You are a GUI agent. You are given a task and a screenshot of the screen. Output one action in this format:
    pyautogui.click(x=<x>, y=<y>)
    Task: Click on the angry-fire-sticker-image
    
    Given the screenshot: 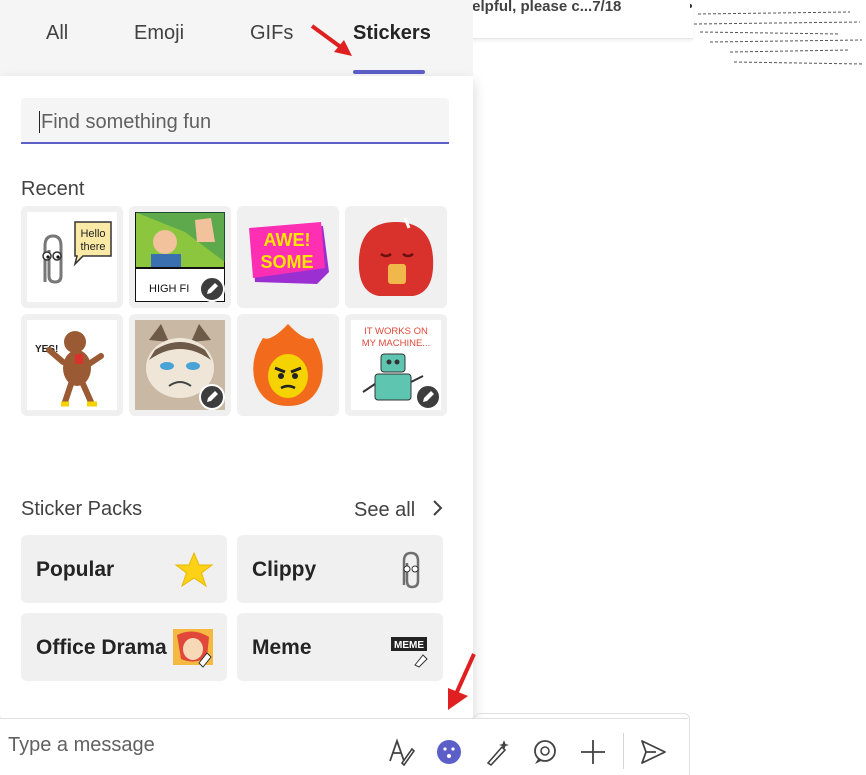 What is the action you would take?
    pyautogui.click(x=288, y=365)
    